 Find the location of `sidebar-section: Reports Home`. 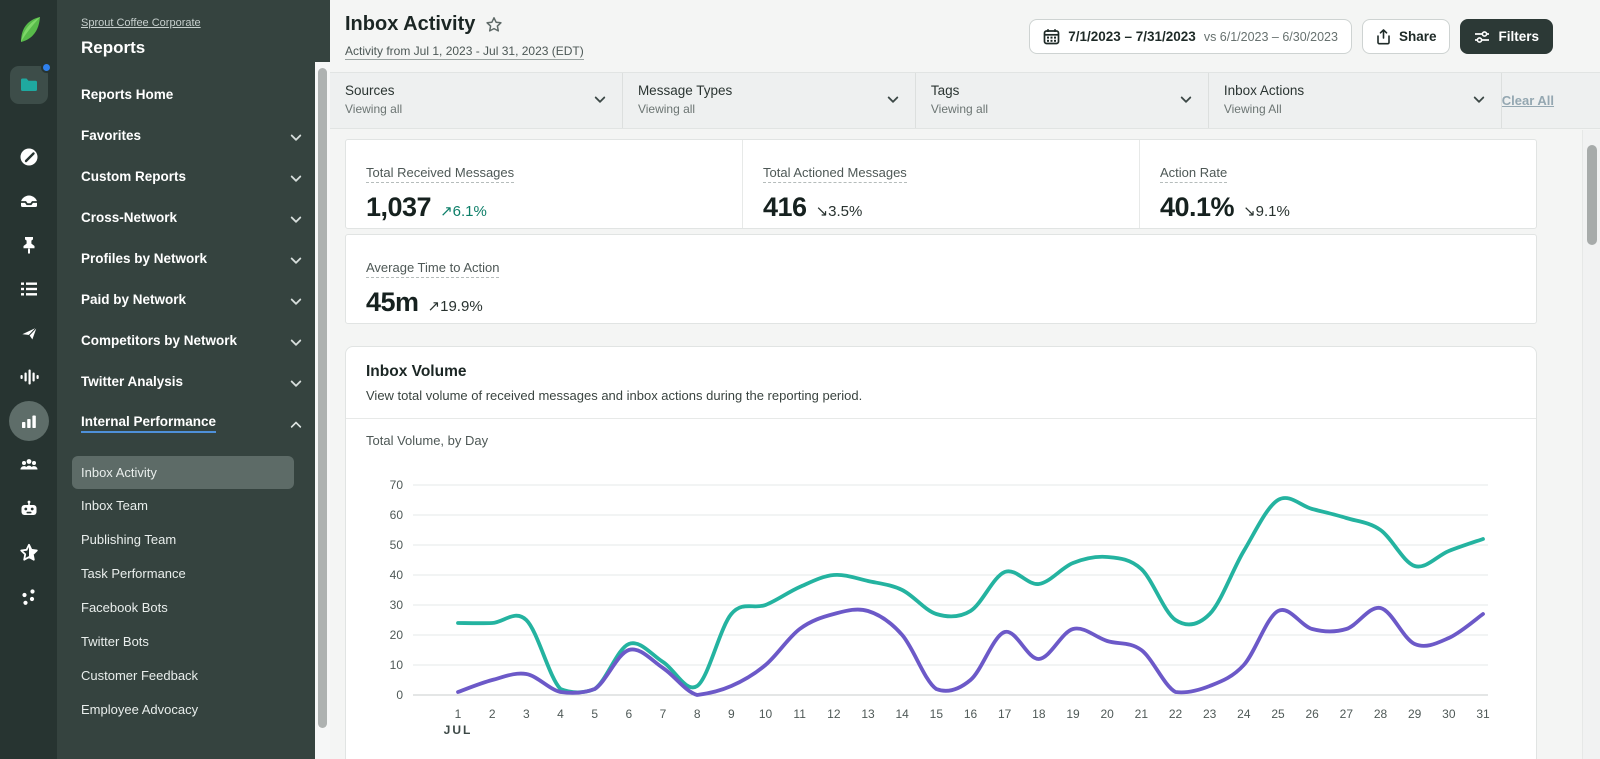

sidebar-section: Reports Home is located at coordinates (193, 95).